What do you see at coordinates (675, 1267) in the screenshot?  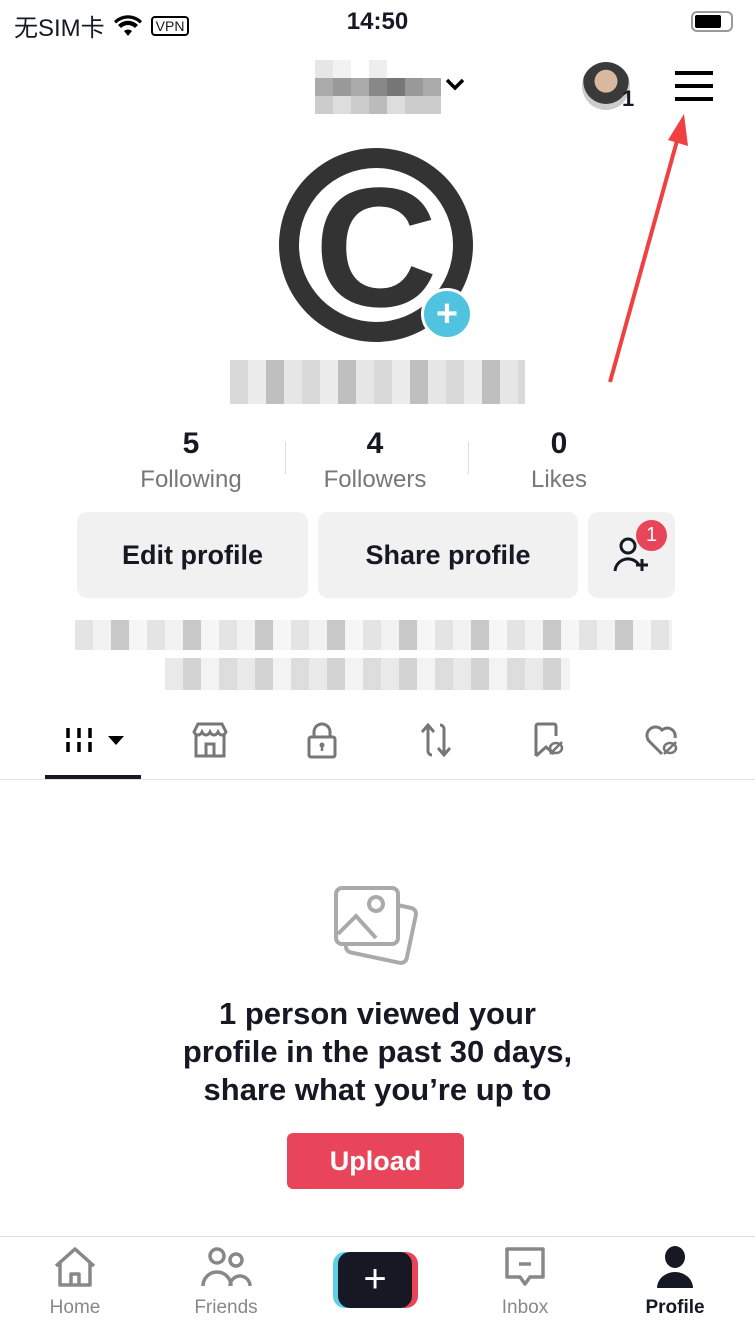 I see `profile-icon` at bounding box center [675, 1267].